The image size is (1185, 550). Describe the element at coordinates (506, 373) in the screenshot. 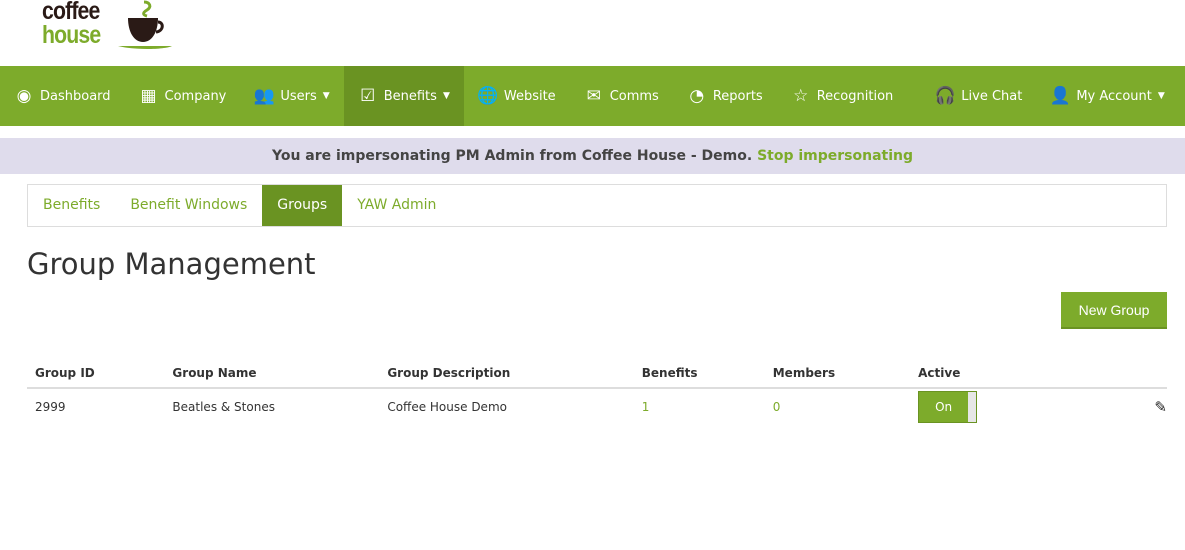

I see `column-header: Group Description` at that location.